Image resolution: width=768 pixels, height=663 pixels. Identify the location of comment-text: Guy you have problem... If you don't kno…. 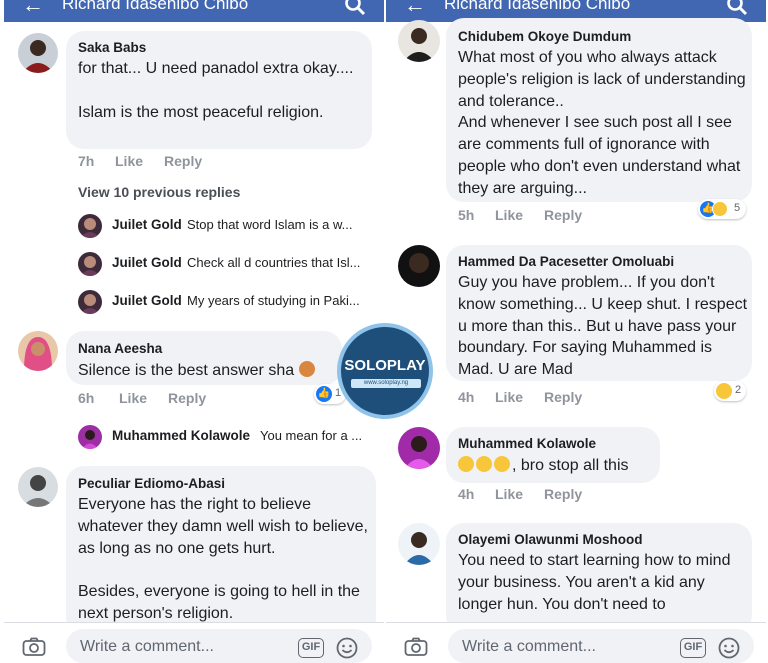
(603, 326).